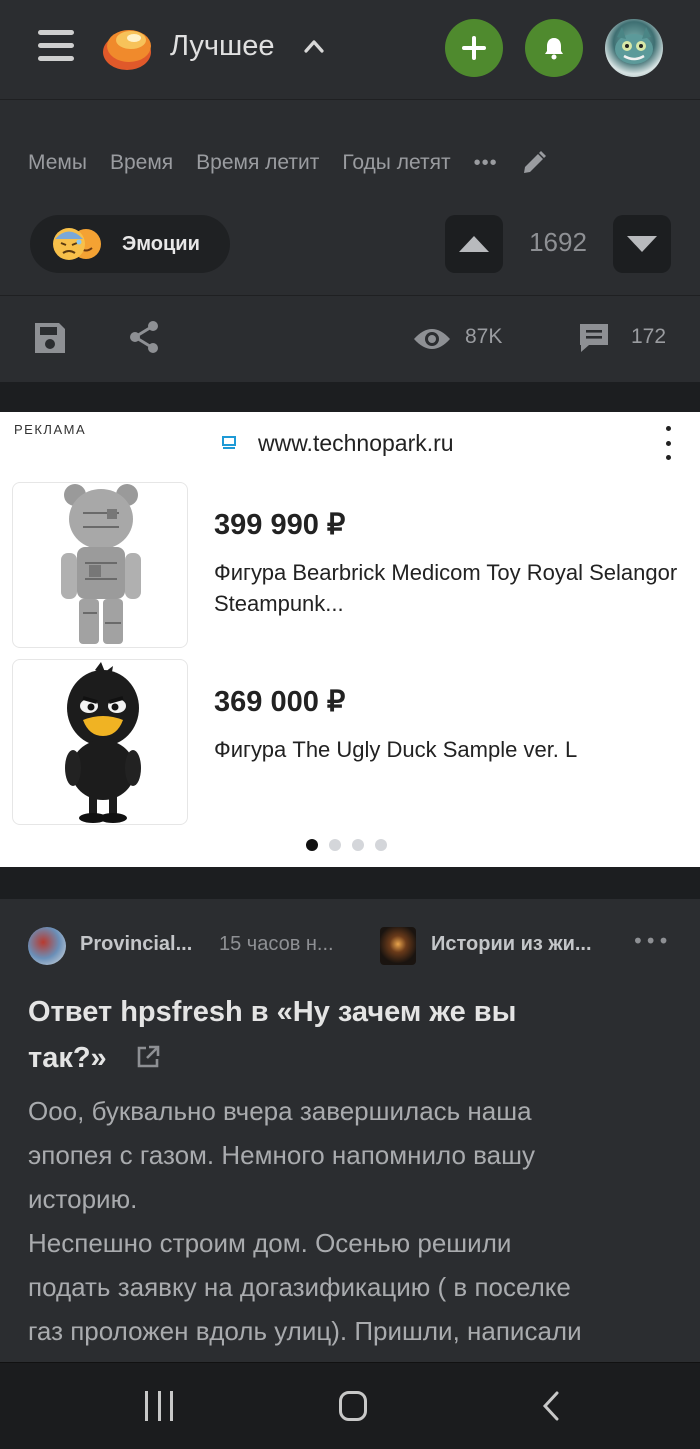  What do you see at coordinates (222, 46) in the screenshot?
I see `page-title: Лучшее` at bounding box center [222, 46].